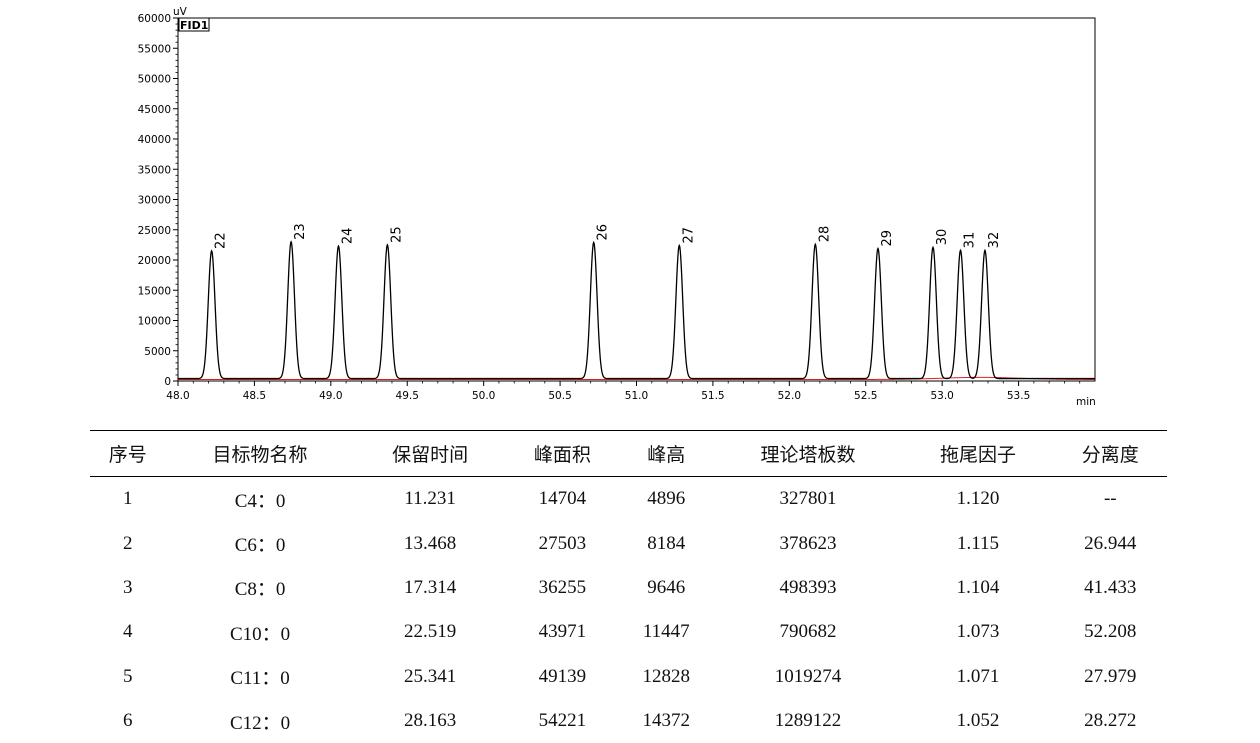  I want to click on cell-retention-time: 28.163, so click(430, 721).